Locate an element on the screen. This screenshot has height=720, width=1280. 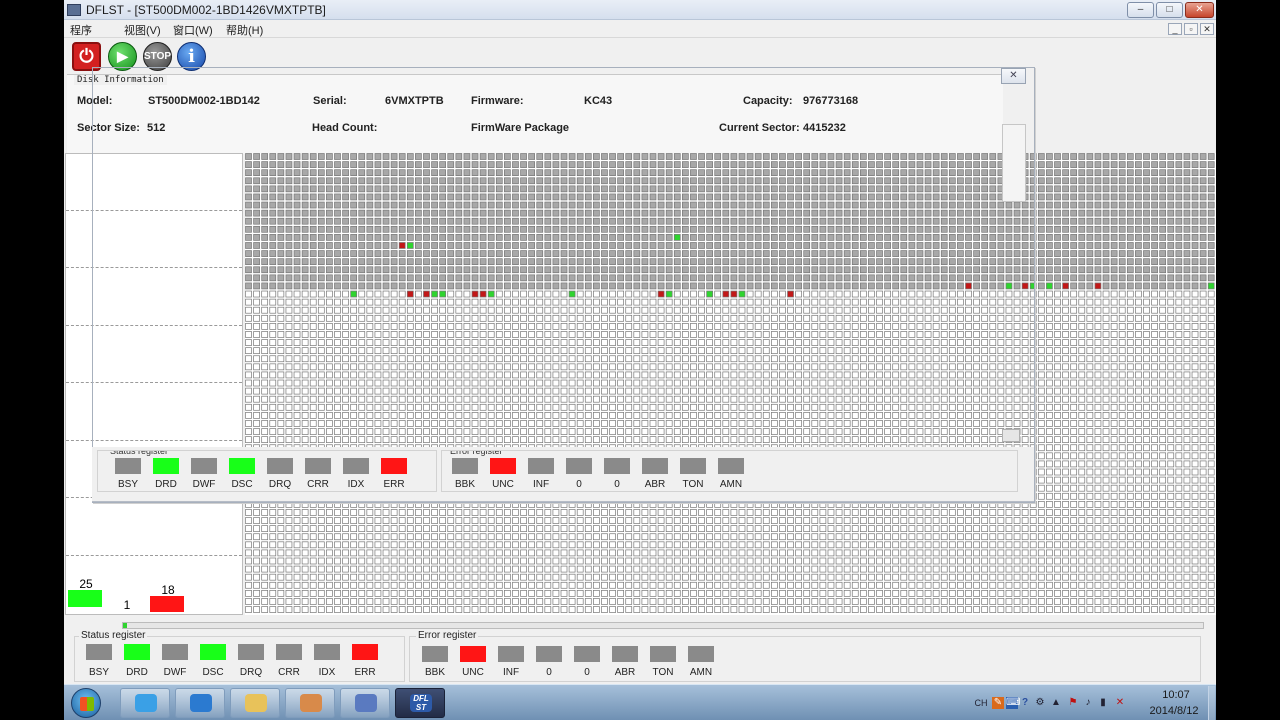
mdi-minimize-button: _ is located at coordinates (1175, 29).